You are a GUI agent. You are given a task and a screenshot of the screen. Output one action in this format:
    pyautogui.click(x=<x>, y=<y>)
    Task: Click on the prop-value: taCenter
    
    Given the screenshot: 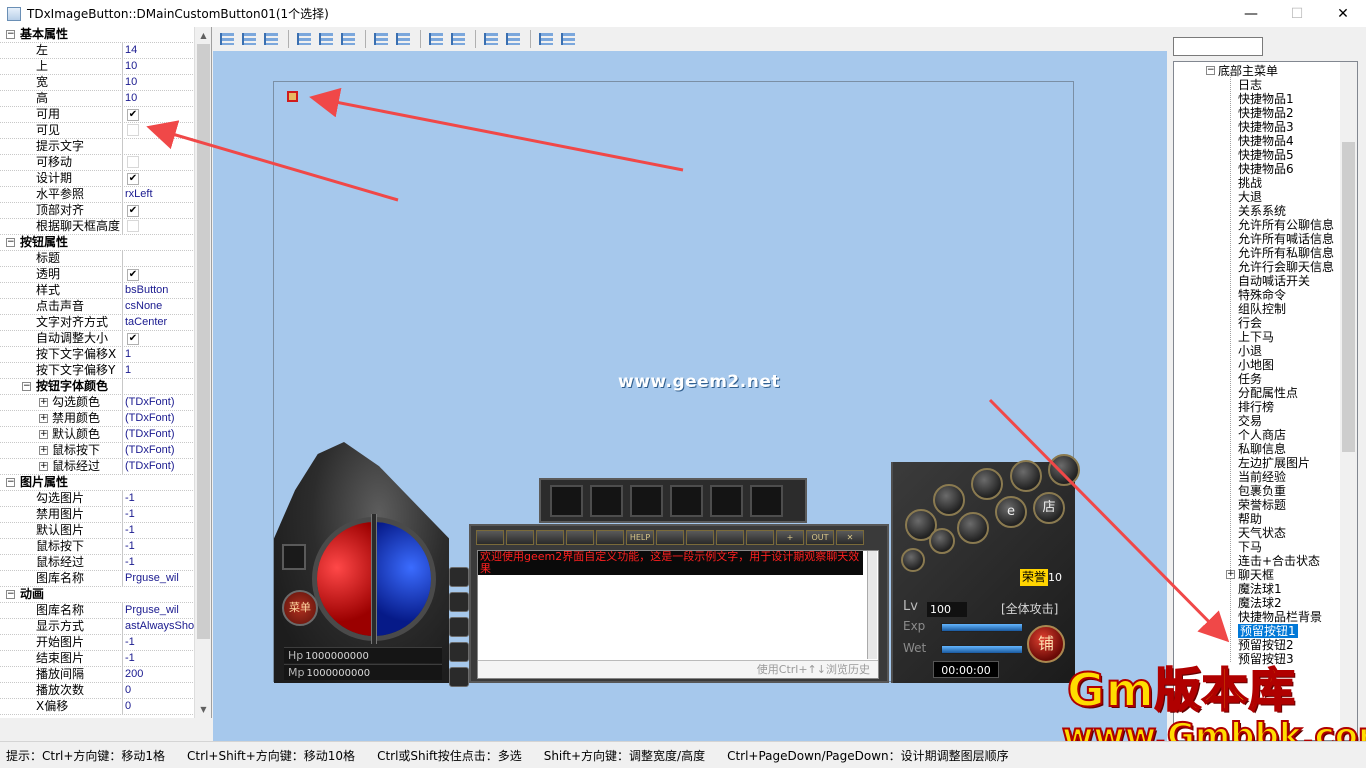 What is the action you would take?
    pyautogui.click(x=159, y=322)
    